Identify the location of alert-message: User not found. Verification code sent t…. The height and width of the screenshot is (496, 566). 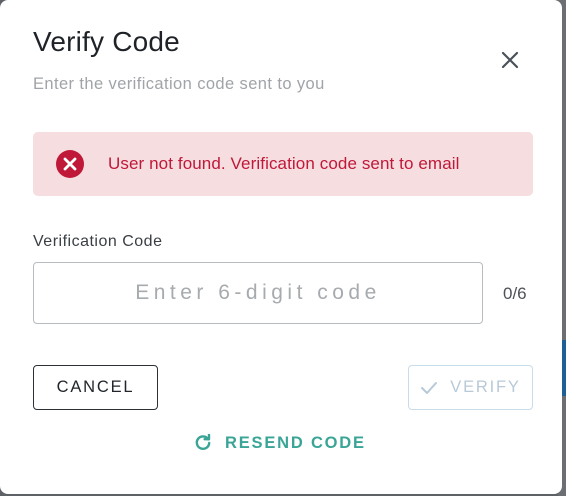
(284, 163).